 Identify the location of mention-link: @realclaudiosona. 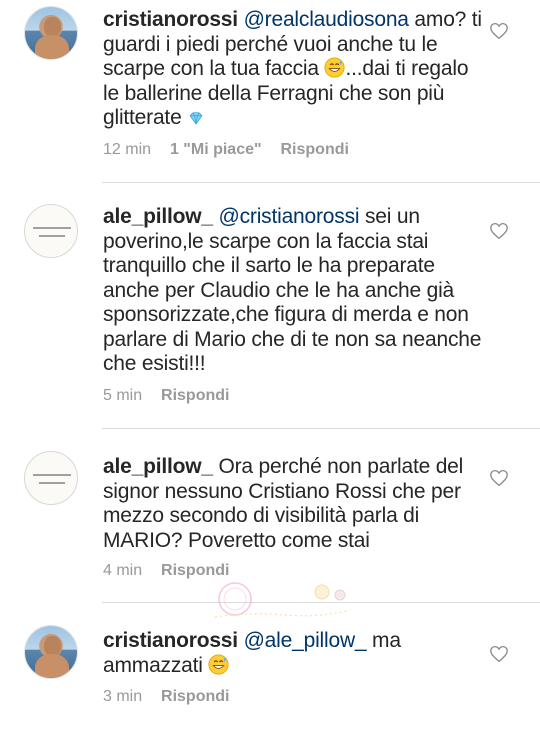
(326, 19).